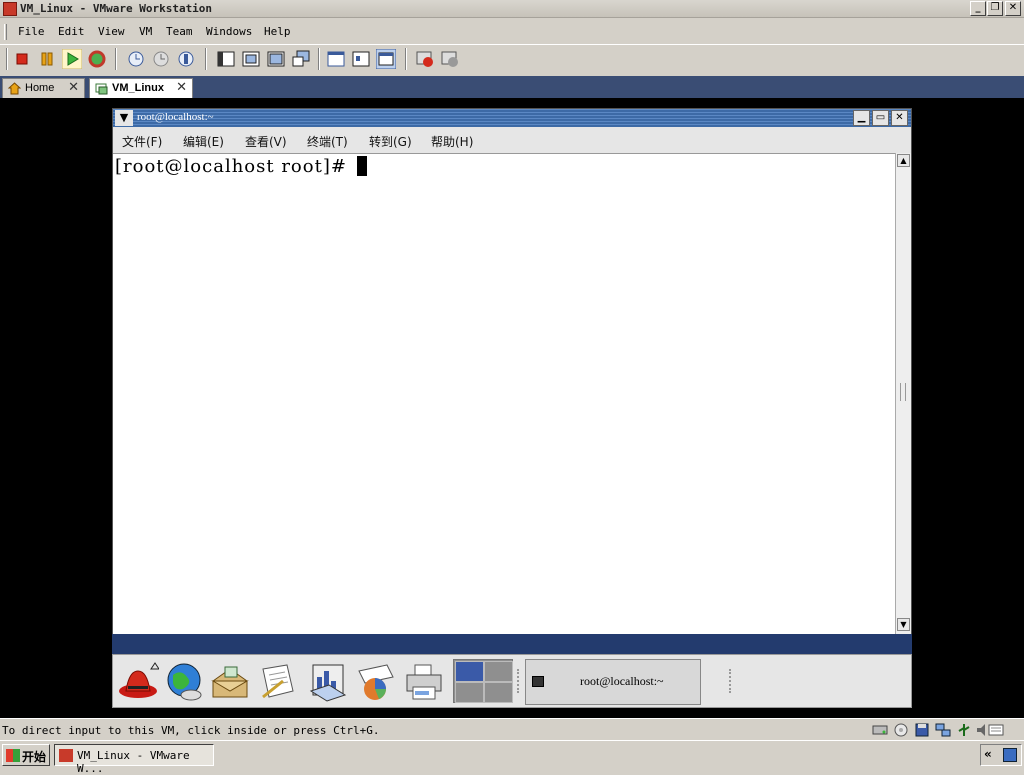 Image resolution: width=1024 pixels, height=775 pixels. Describe the element at coordinates (230, 682) in the screenshot. I see `email-icon` at that location.